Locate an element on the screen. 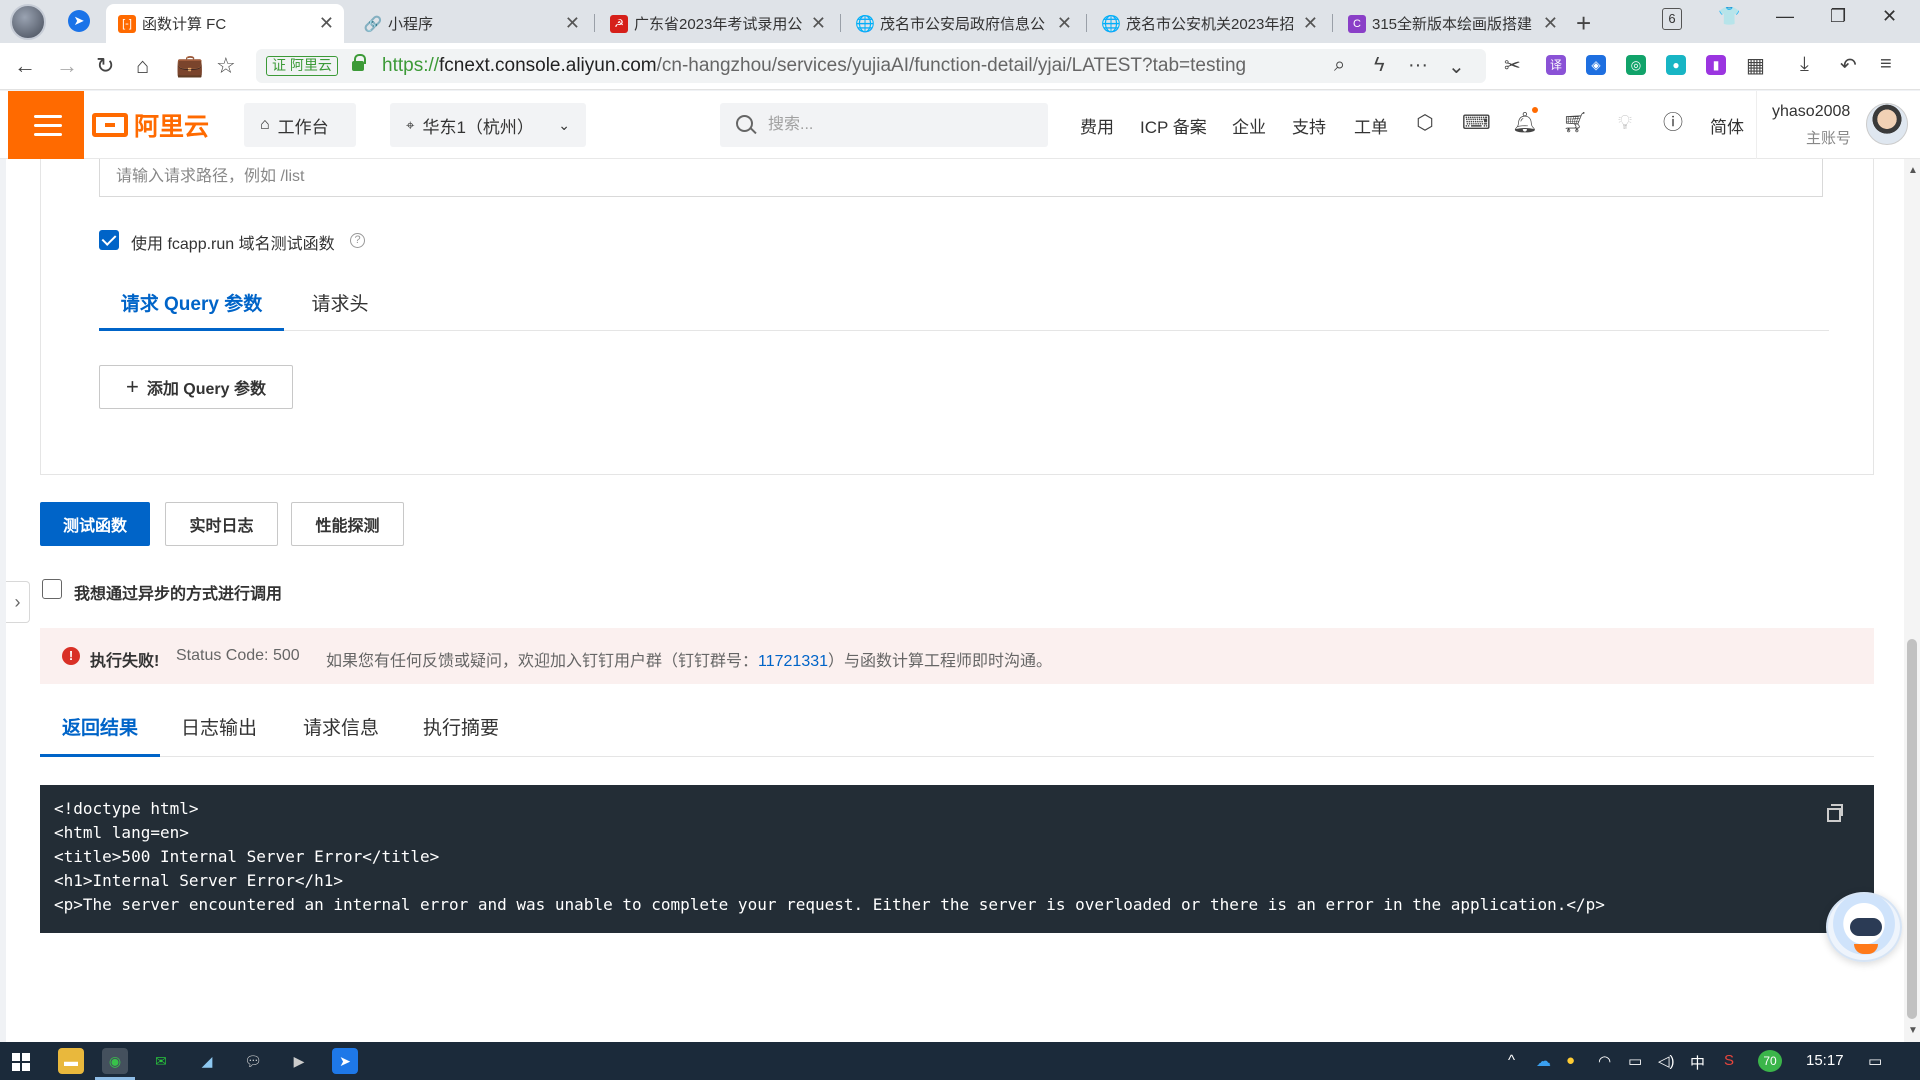 The image size is (1920, 1080). chevron-down-icon: ⌄ is located at coordinates (1456, 66).